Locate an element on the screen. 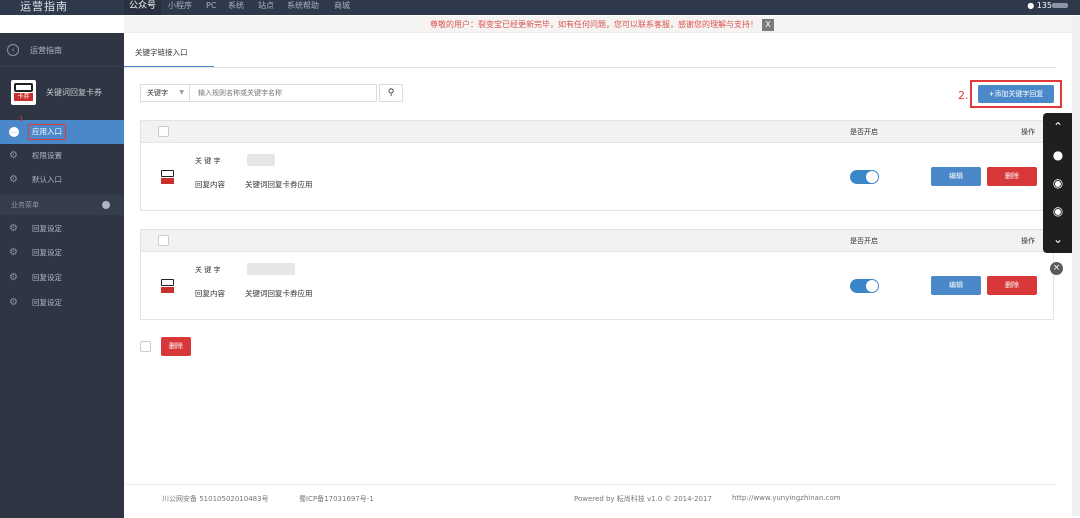 The height and width of the screenshot is (518, 1080). user-name-redacted is located at coordinates (1060, 5).